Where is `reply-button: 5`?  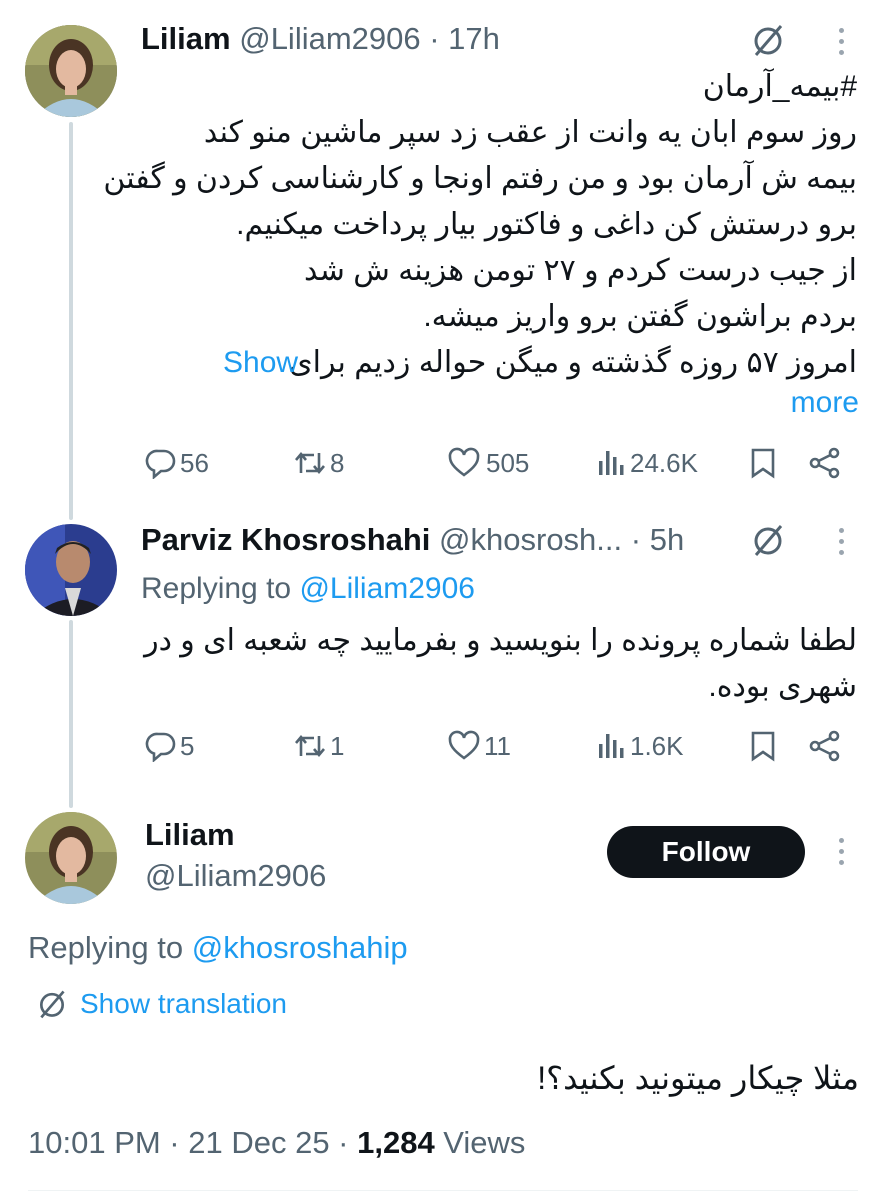 reply-button: 5 is located at coordinates (169, 746).